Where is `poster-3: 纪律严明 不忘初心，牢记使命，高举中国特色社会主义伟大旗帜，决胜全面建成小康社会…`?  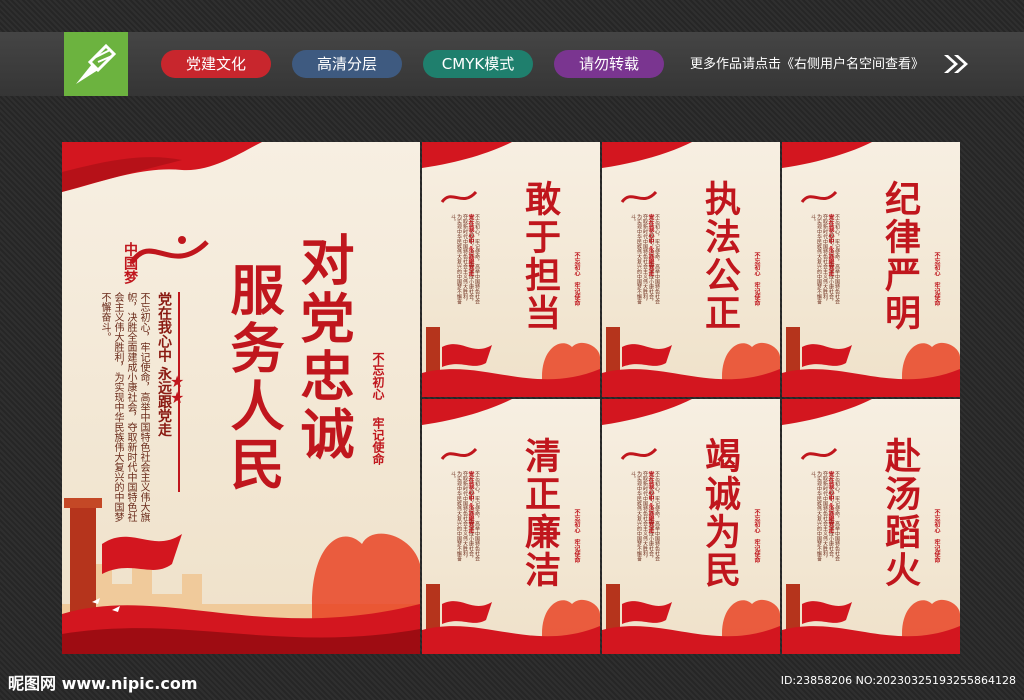
poster-3: 纪律严明 不忘初心，牢记使命，高举中国特色社会主义伟大旗帜，决胜全面建成小康社会… is located at coordinates (871, 269).